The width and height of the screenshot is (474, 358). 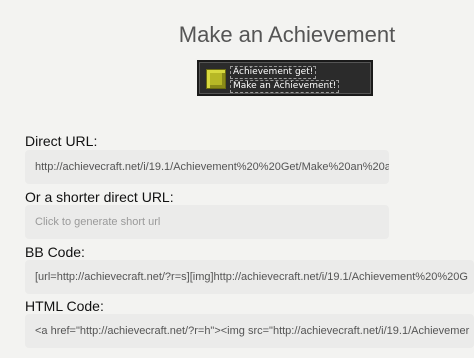 What do you see at coordinates (285, 86) in the screenshot?
I see `achievement-description-text: Make an Achievement!` at bounding box center [285, 86].